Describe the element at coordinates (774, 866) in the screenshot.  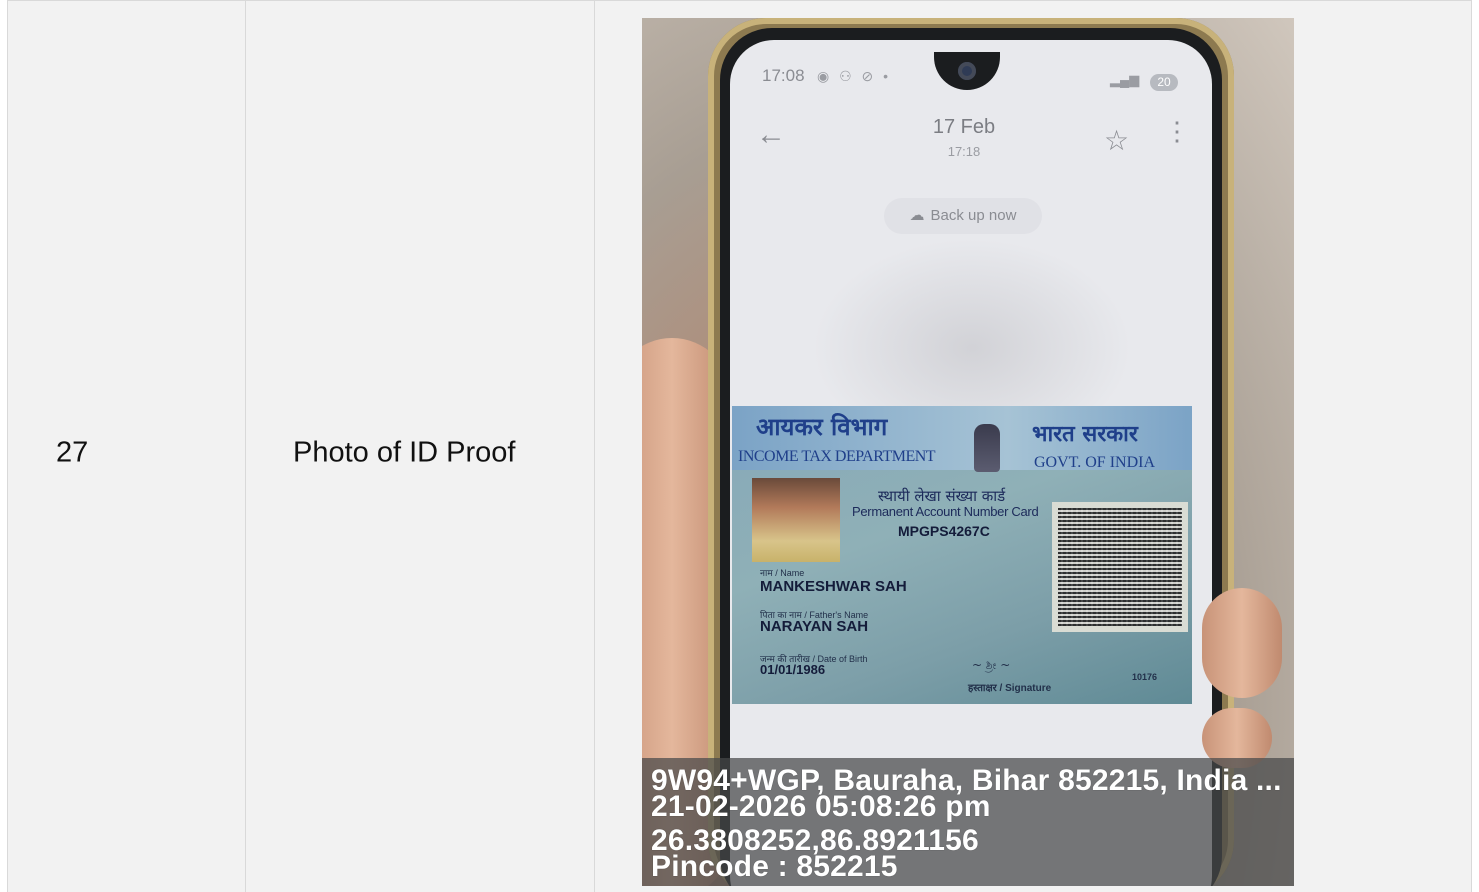
I see `geotag-pincode: Pincode : 852215` at that location.